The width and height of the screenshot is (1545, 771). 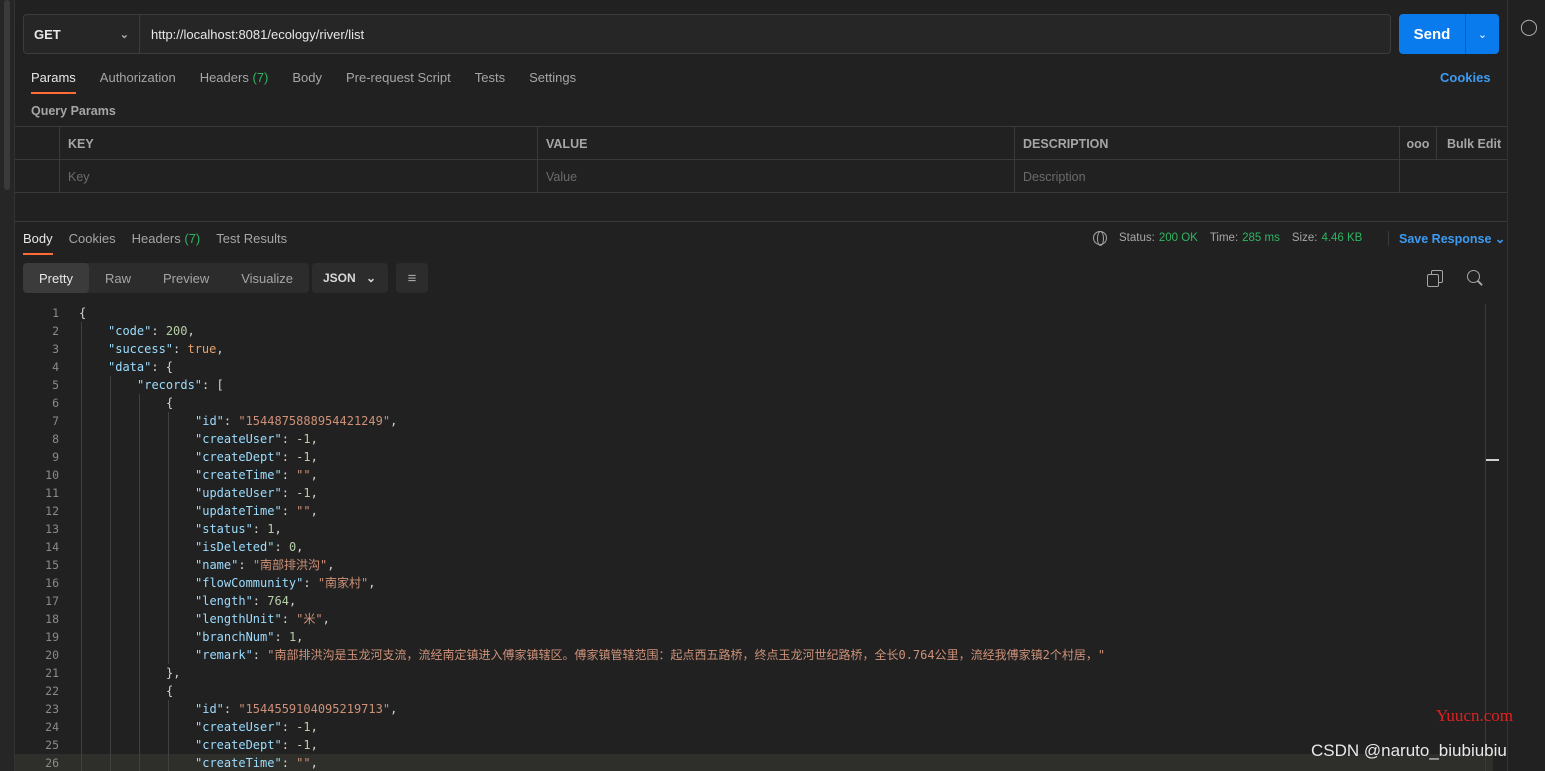 What do you see at coordinates (490, 78) in the screenshot?
I see `tab-tests: Tests` at bounding box center [490, 78].